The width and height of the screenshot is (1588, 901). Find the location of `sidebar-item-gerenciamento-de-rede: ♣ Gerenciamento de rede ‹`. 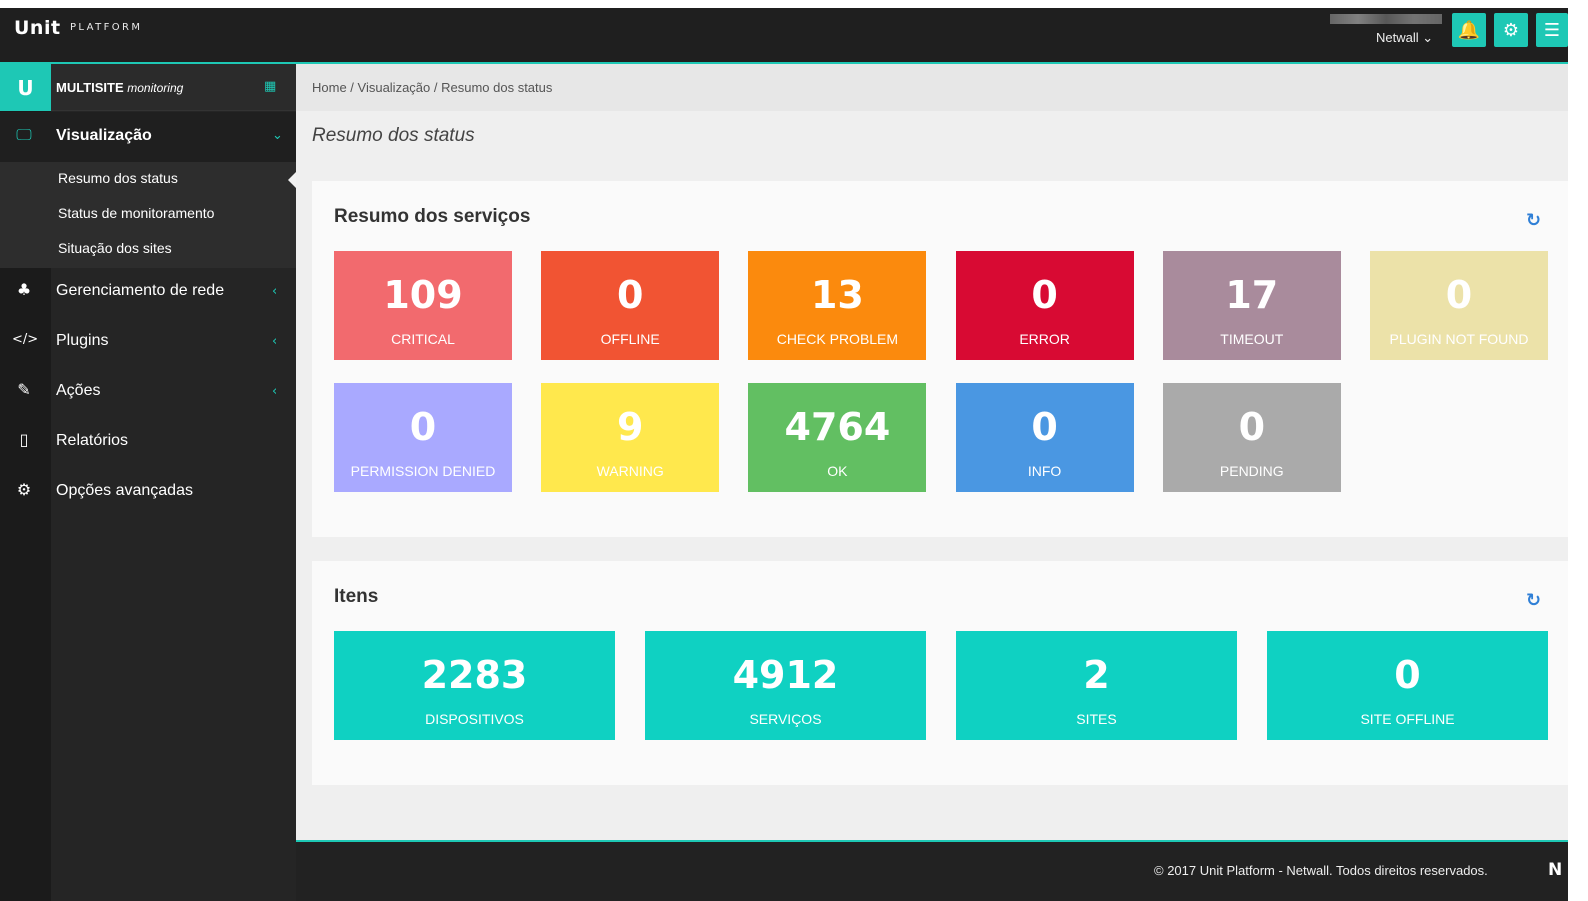

sidebar-item-gerenciamento-de-rede: ♣ Gerenciamento de rede ‹ is located at coordinates (148, 291).